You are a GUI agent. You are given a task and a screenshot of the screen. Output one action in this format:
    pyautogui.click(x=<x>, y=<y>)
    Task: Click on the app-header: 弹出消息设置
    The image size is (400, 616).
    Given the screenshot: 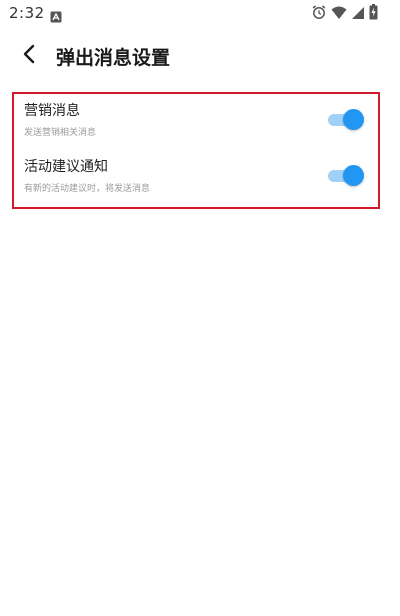 What is the action you would take?
    pyautogui.click(x=200, y=55)
    